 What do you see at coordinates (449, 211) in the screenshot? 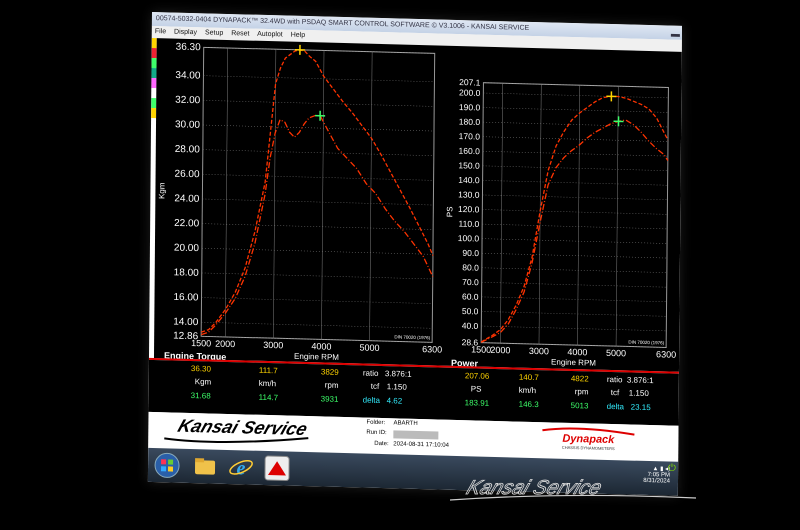
I see `power-y-axis-label: PS` at bounding box center [449, 211].